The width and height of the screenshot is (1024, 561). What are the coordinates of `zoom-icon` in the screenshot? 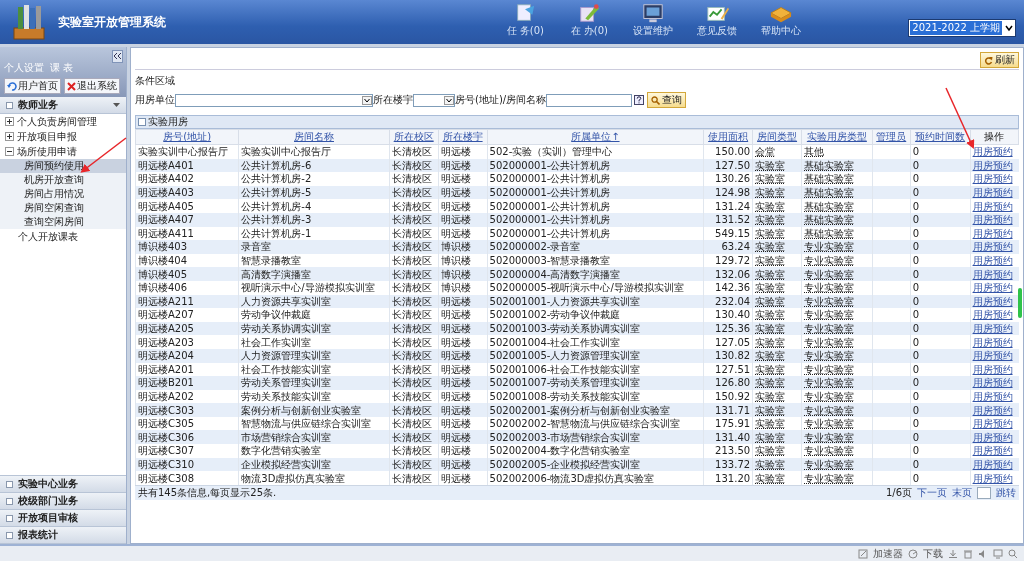 It's located at (1013, 553).